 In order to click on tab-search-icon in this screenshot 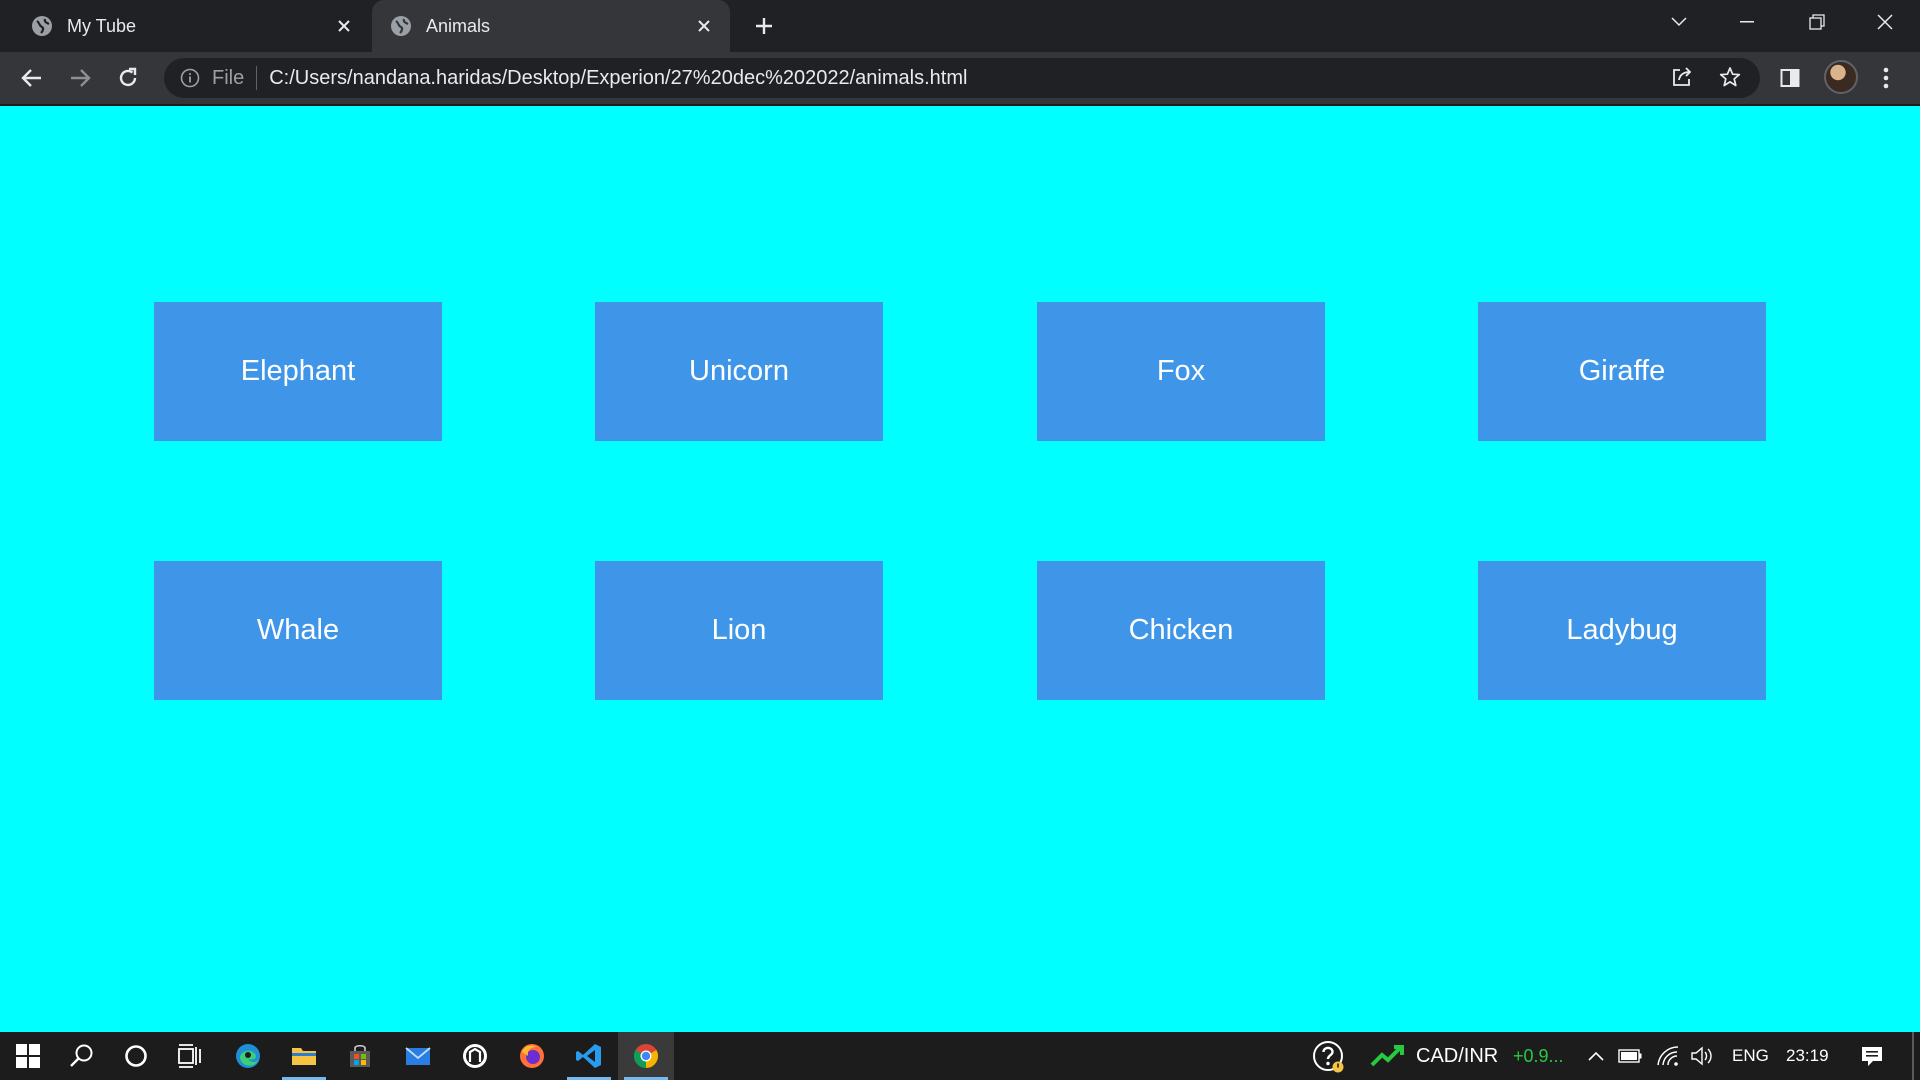, I will do `click(1679, 22)`.